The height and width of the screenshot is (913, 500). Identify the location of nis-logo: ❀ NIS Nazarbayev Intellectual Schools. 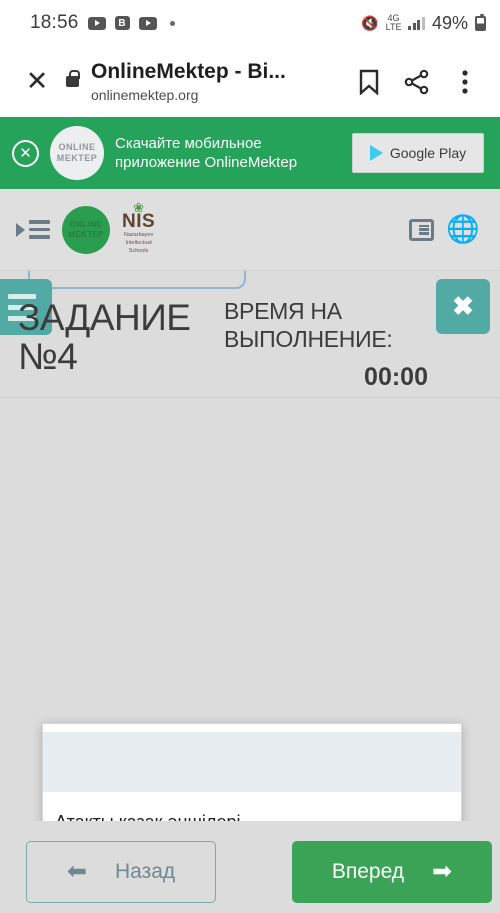
(139, 227).